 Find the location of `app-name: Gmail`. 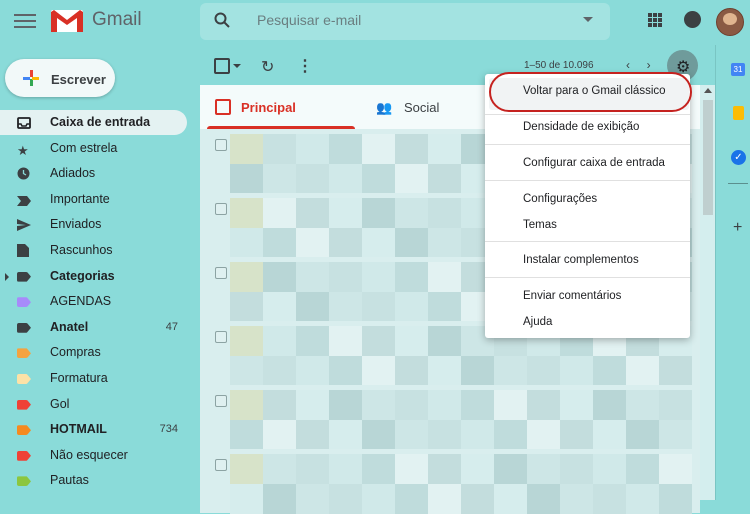

app-name: Gmail is located at coordinates (117, 19).